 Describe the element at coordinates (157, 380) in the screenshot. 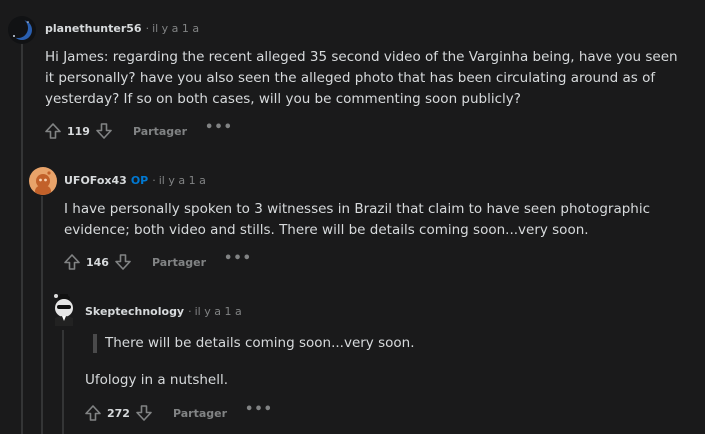

I see `comment-body: Ufology in a nutshell.` at that location.